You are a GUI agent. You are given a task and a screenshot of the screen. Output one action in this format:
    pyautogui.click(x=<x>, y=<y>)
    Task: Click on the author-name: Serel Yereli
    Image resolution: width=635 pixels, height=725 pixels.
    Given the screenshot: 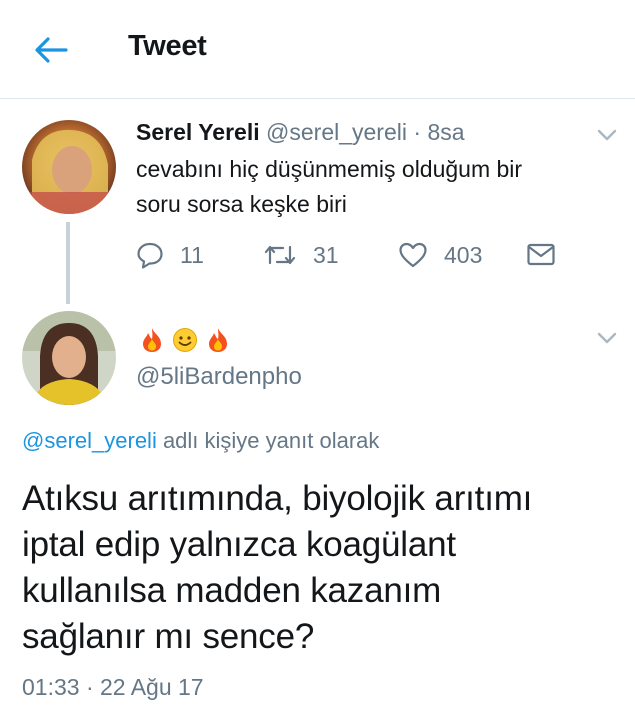 What is the action you would take?
    pyautogui.click(x=198, y=132)
    